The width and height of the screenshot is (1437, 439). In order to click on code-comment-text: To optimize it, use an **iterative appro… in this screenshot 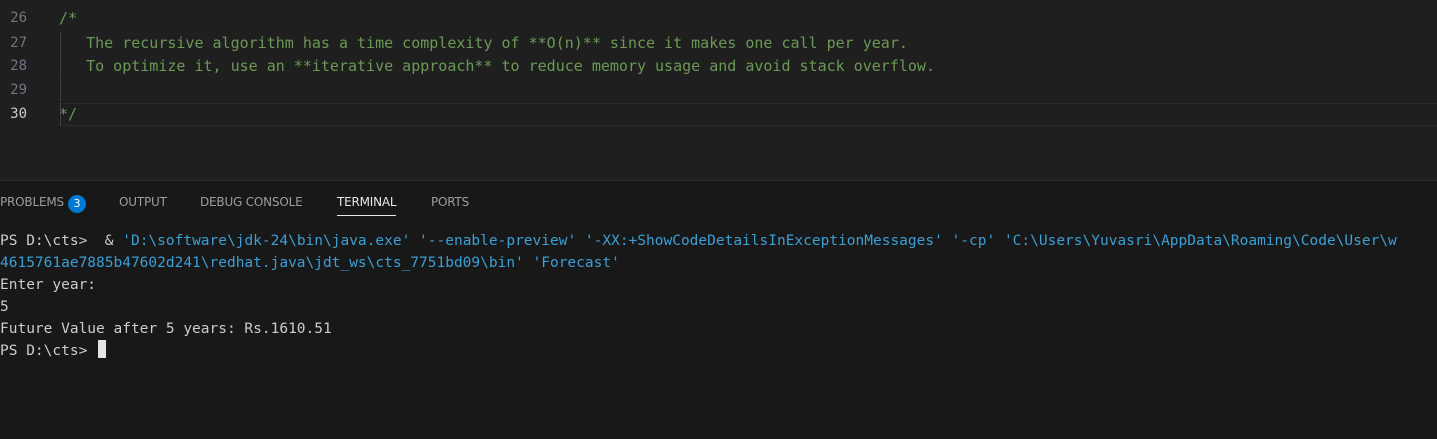, I will do `click(497, 66)`.